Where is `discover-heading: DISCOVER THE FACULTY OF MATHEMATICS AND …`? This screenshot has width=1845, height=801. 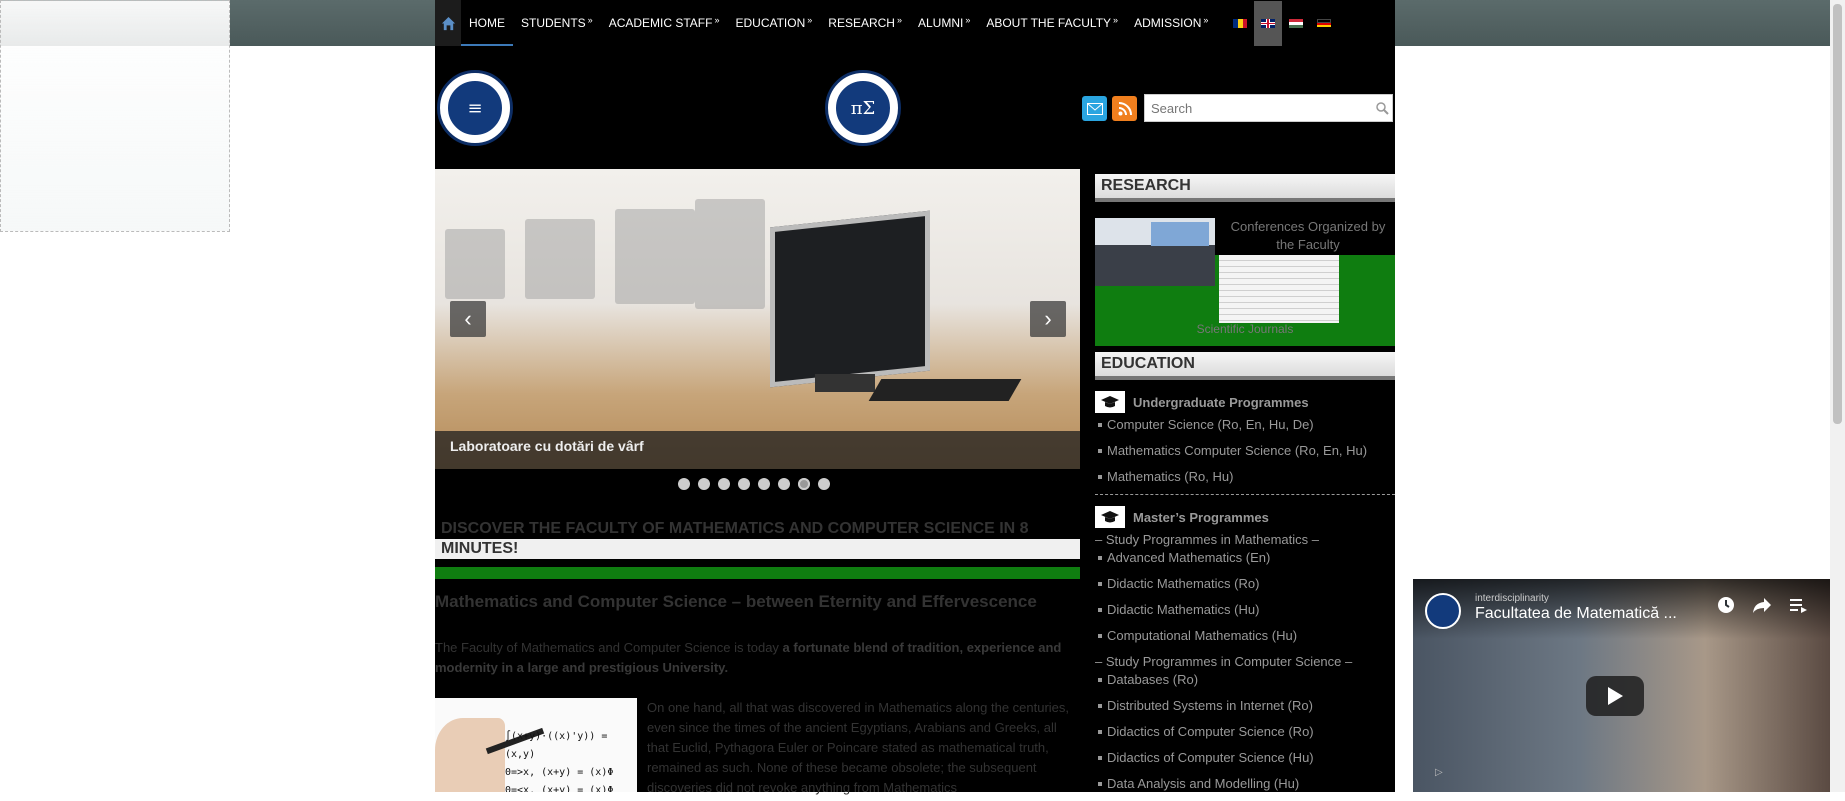 discover-heading: DISCOVER THE FACULTY OF MATHEMATICS AND … is located at coordinates (757, 539).